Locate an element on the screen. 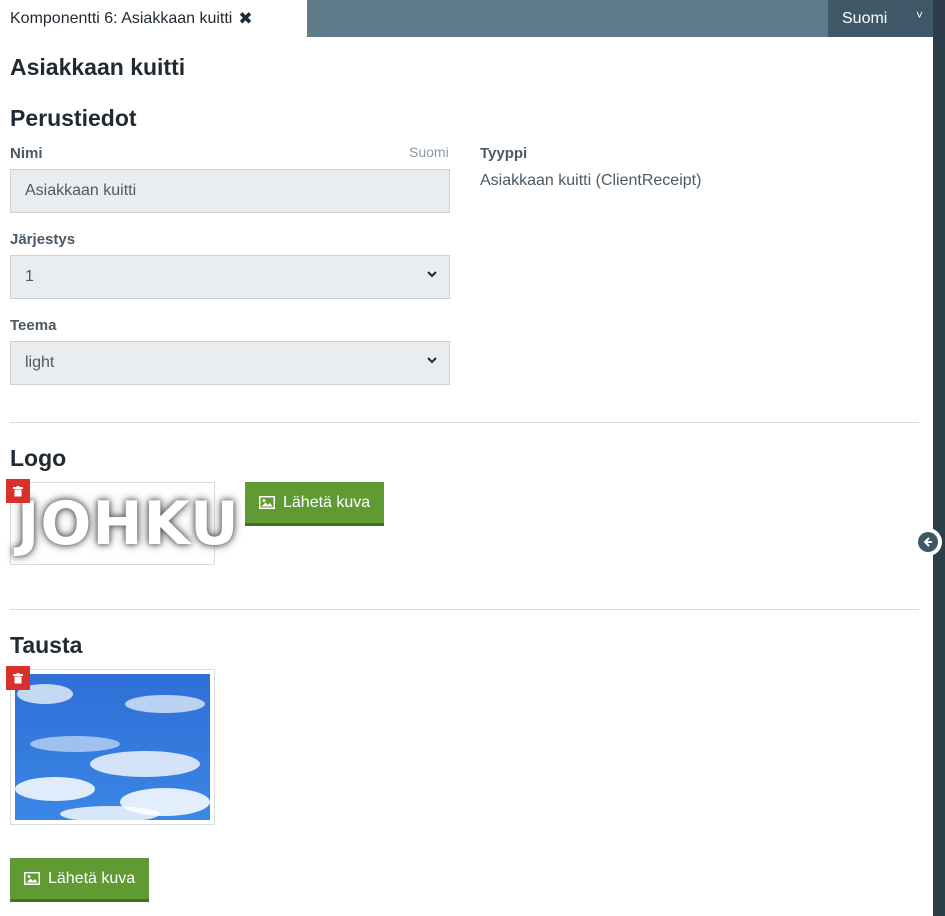 The width and height of the screenshot is (945, 916). side-panel-strip is located at coordinates (939, 458).